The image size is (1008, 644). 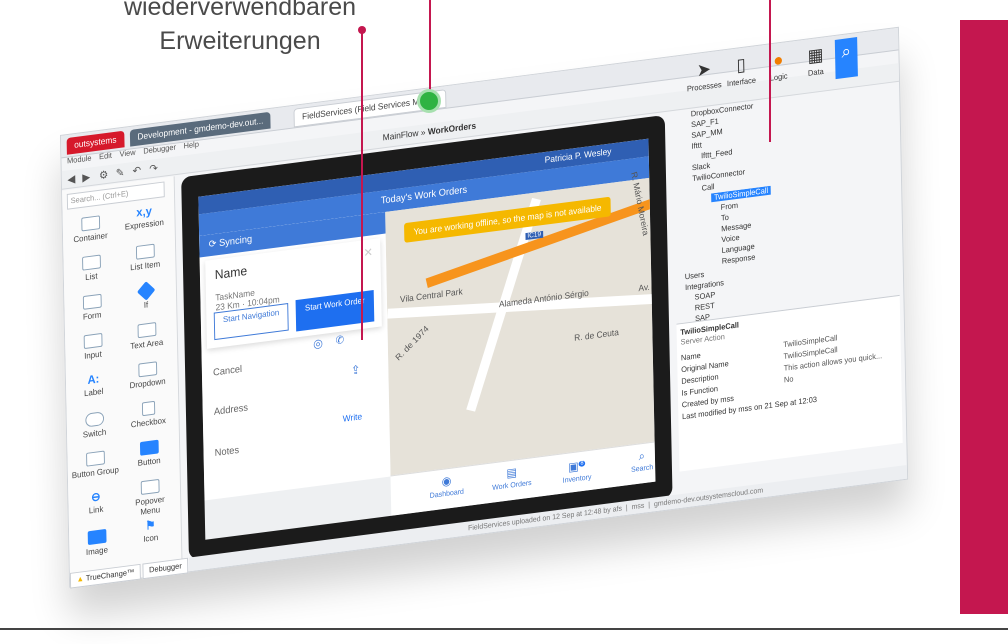 I want to click on expression-icon: x,y, so click(x=144, y=211).